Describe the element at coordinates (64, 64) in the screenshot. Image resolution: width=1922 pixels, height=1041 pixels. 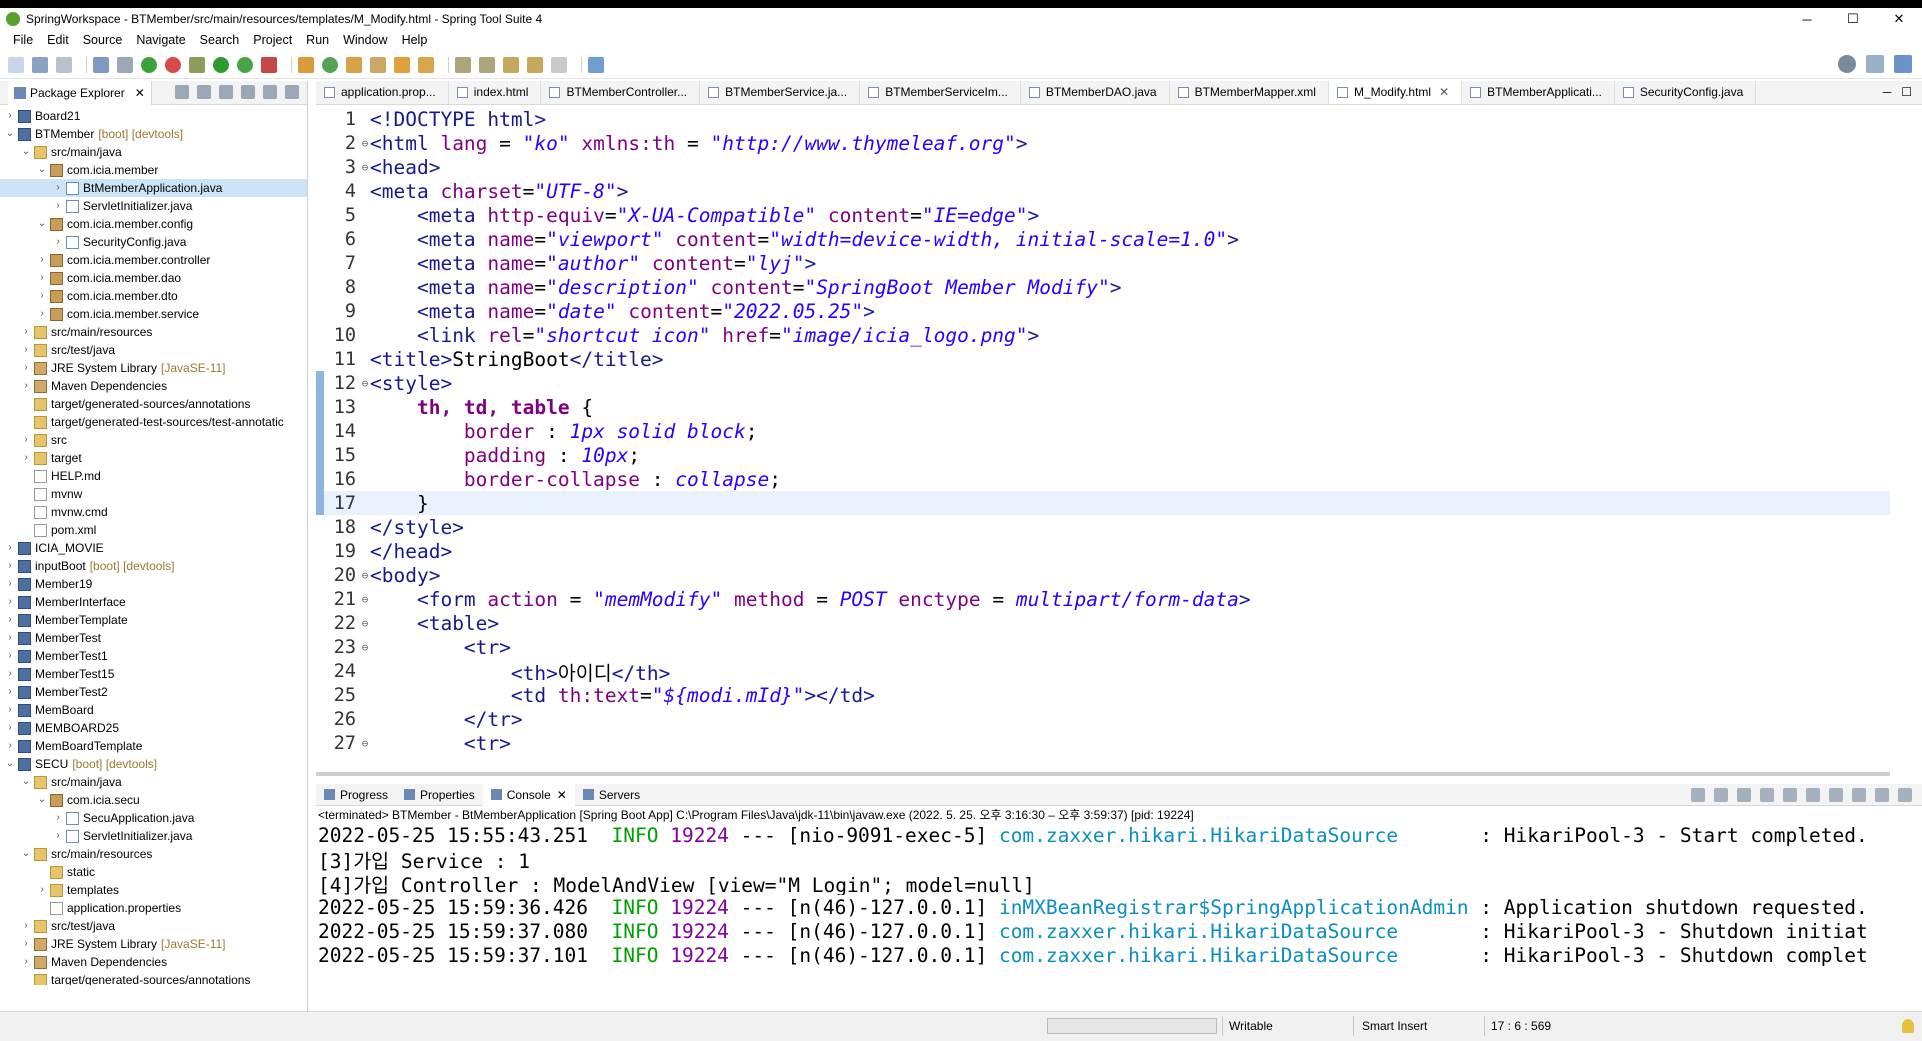
I see `save-all-icon` at that location.